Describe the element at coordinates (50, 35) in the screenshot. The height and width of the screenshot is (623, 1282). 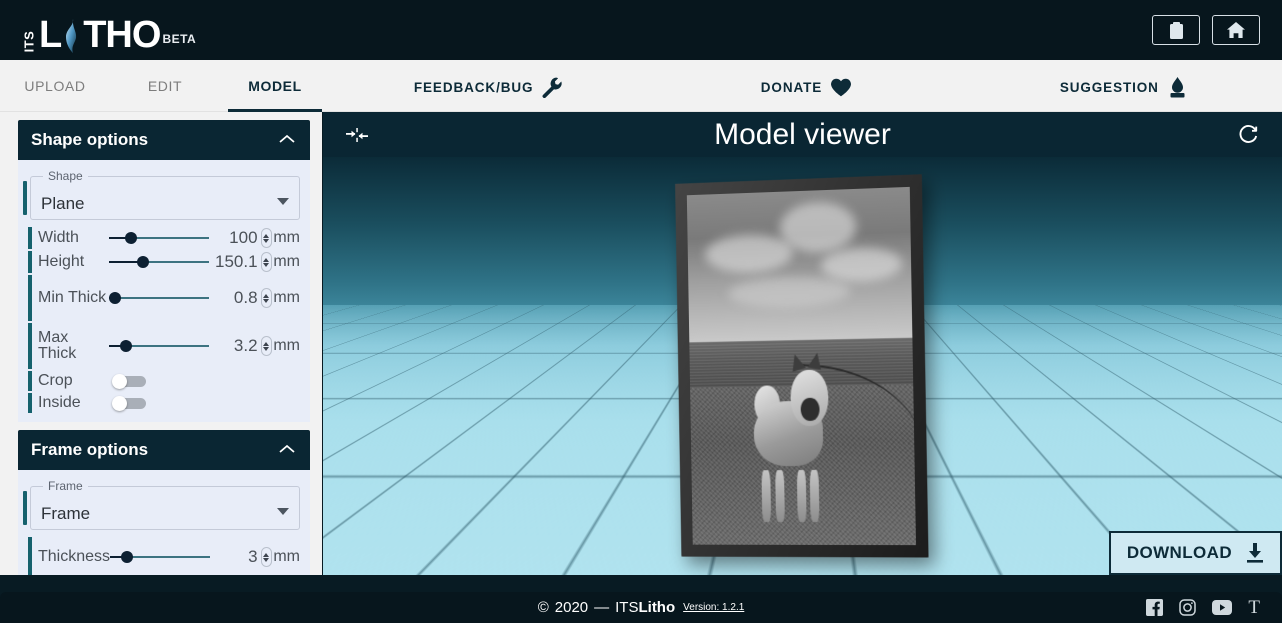
I see `logo-letter-l: L` at that location.